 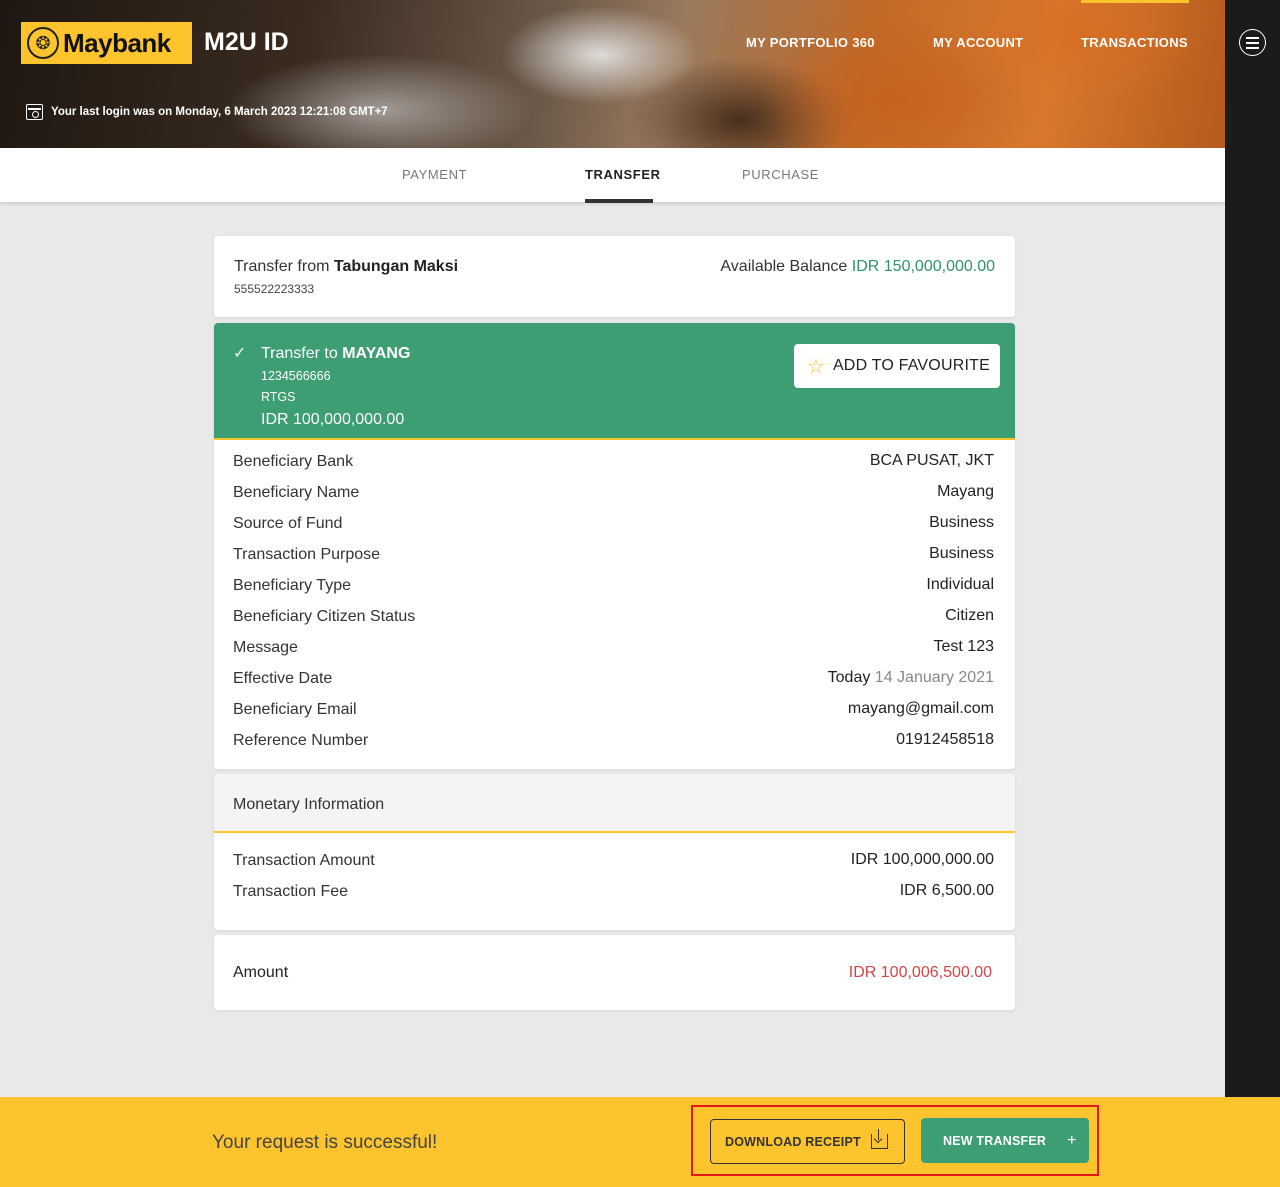 What do you see at coordinates (613, 461) in the screenshot?
I see `detail-row-beneficiary-bank: Beneficiary Bank BCA PUSAT, JKT` at bounding box center [613, 461].